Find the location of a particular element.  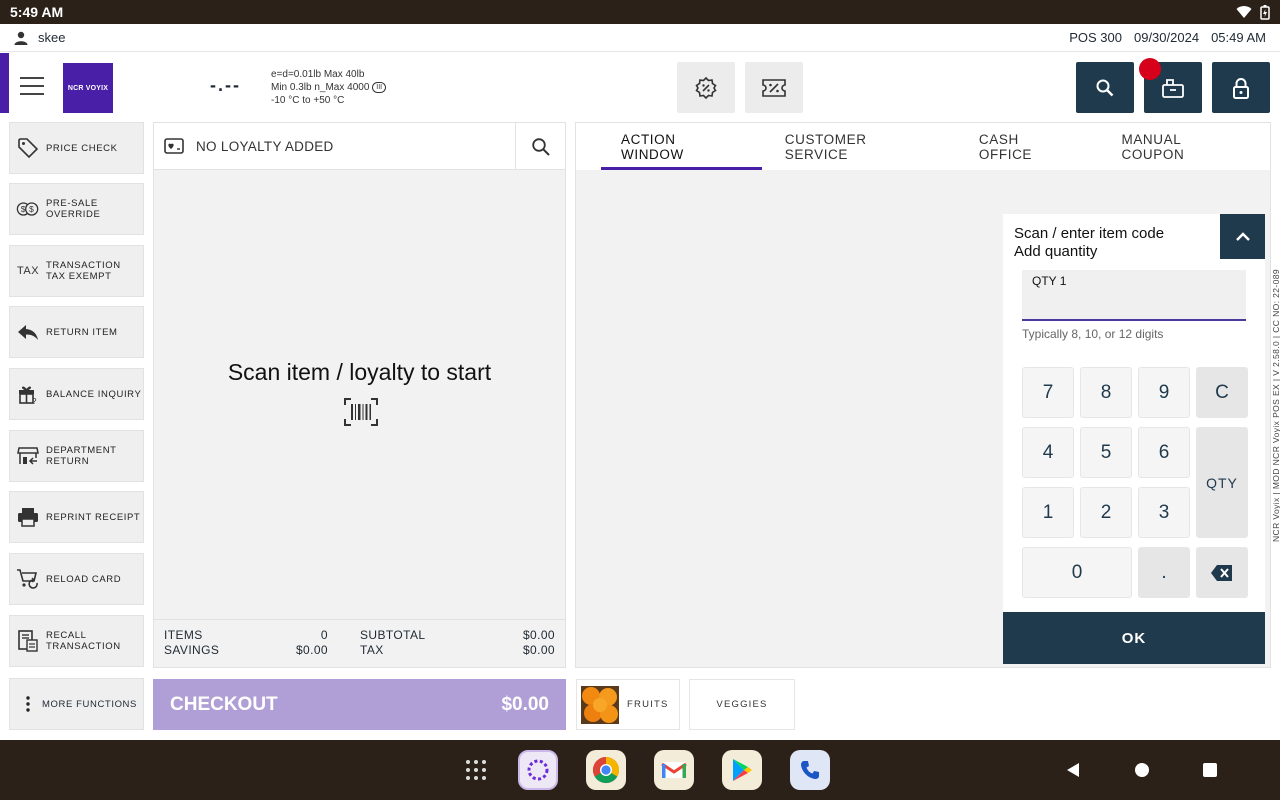

discount-badge-icon is located at coordinates (706, 87).